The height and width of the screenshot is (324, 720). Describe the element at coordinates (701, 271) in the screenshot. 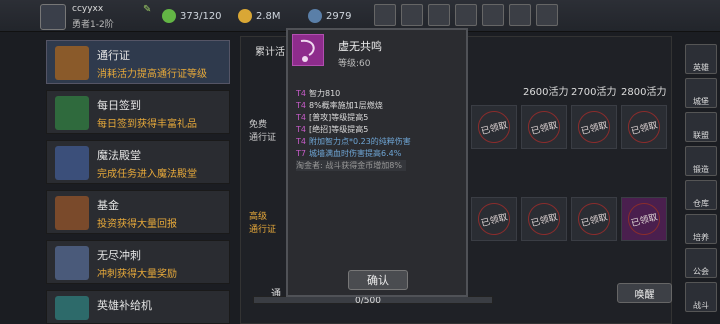

I see `nav-label: 公会` at that location.